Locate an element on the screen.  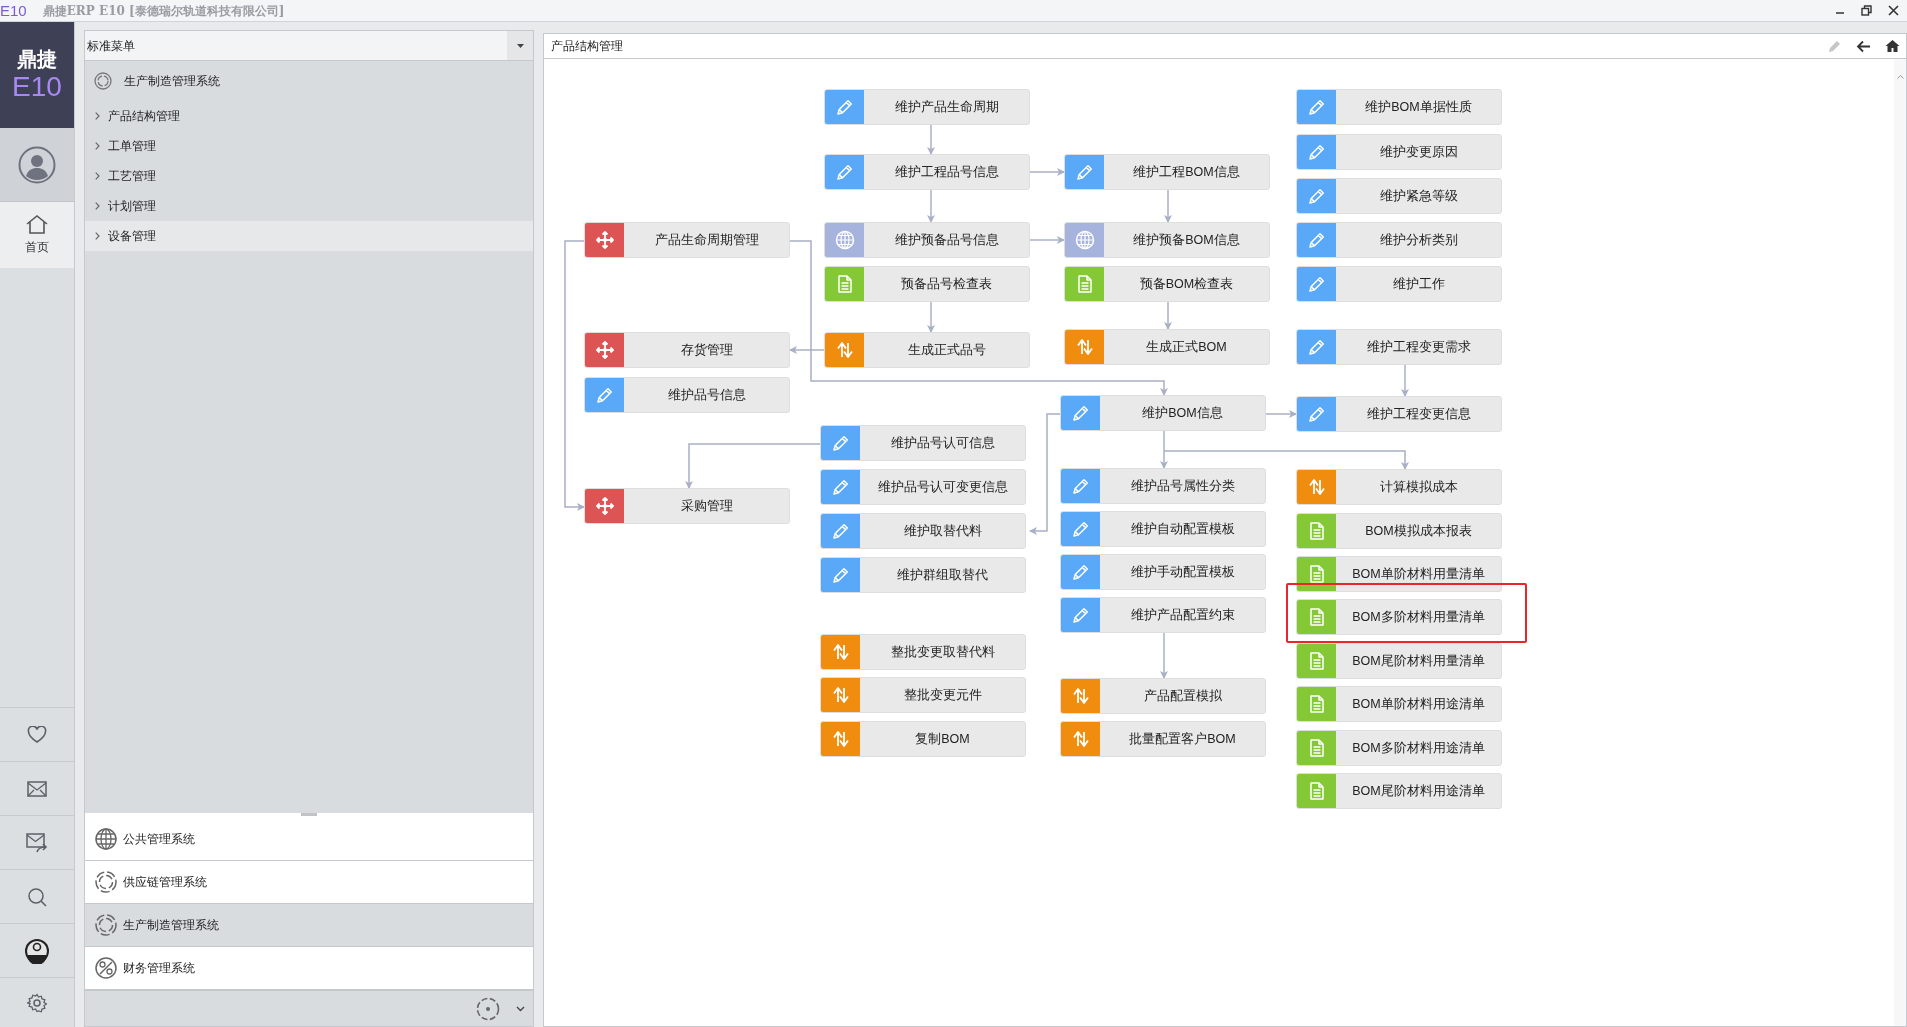
flow-node-button: 维护BOM单据性质 is located at coordinates (1399, 107).